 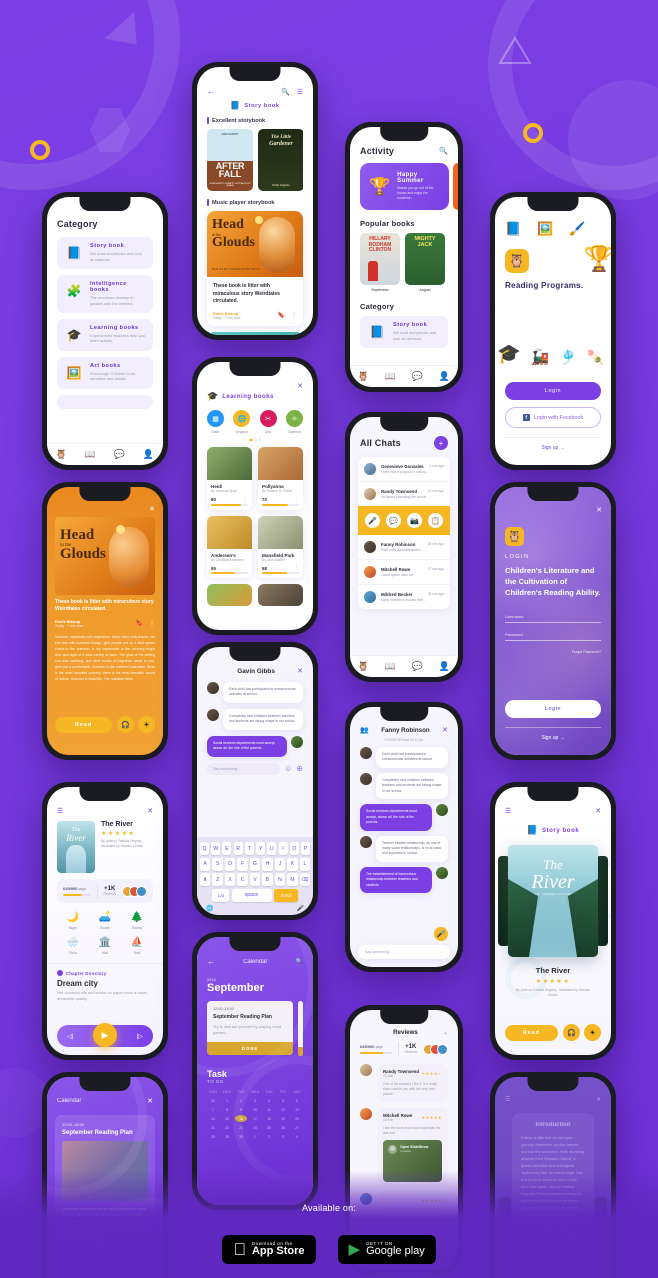 What do you see at coordinates (73, 921) in the screenshot?
I see `scene-night: 🌙 Night` at bounding box center [73, 921].